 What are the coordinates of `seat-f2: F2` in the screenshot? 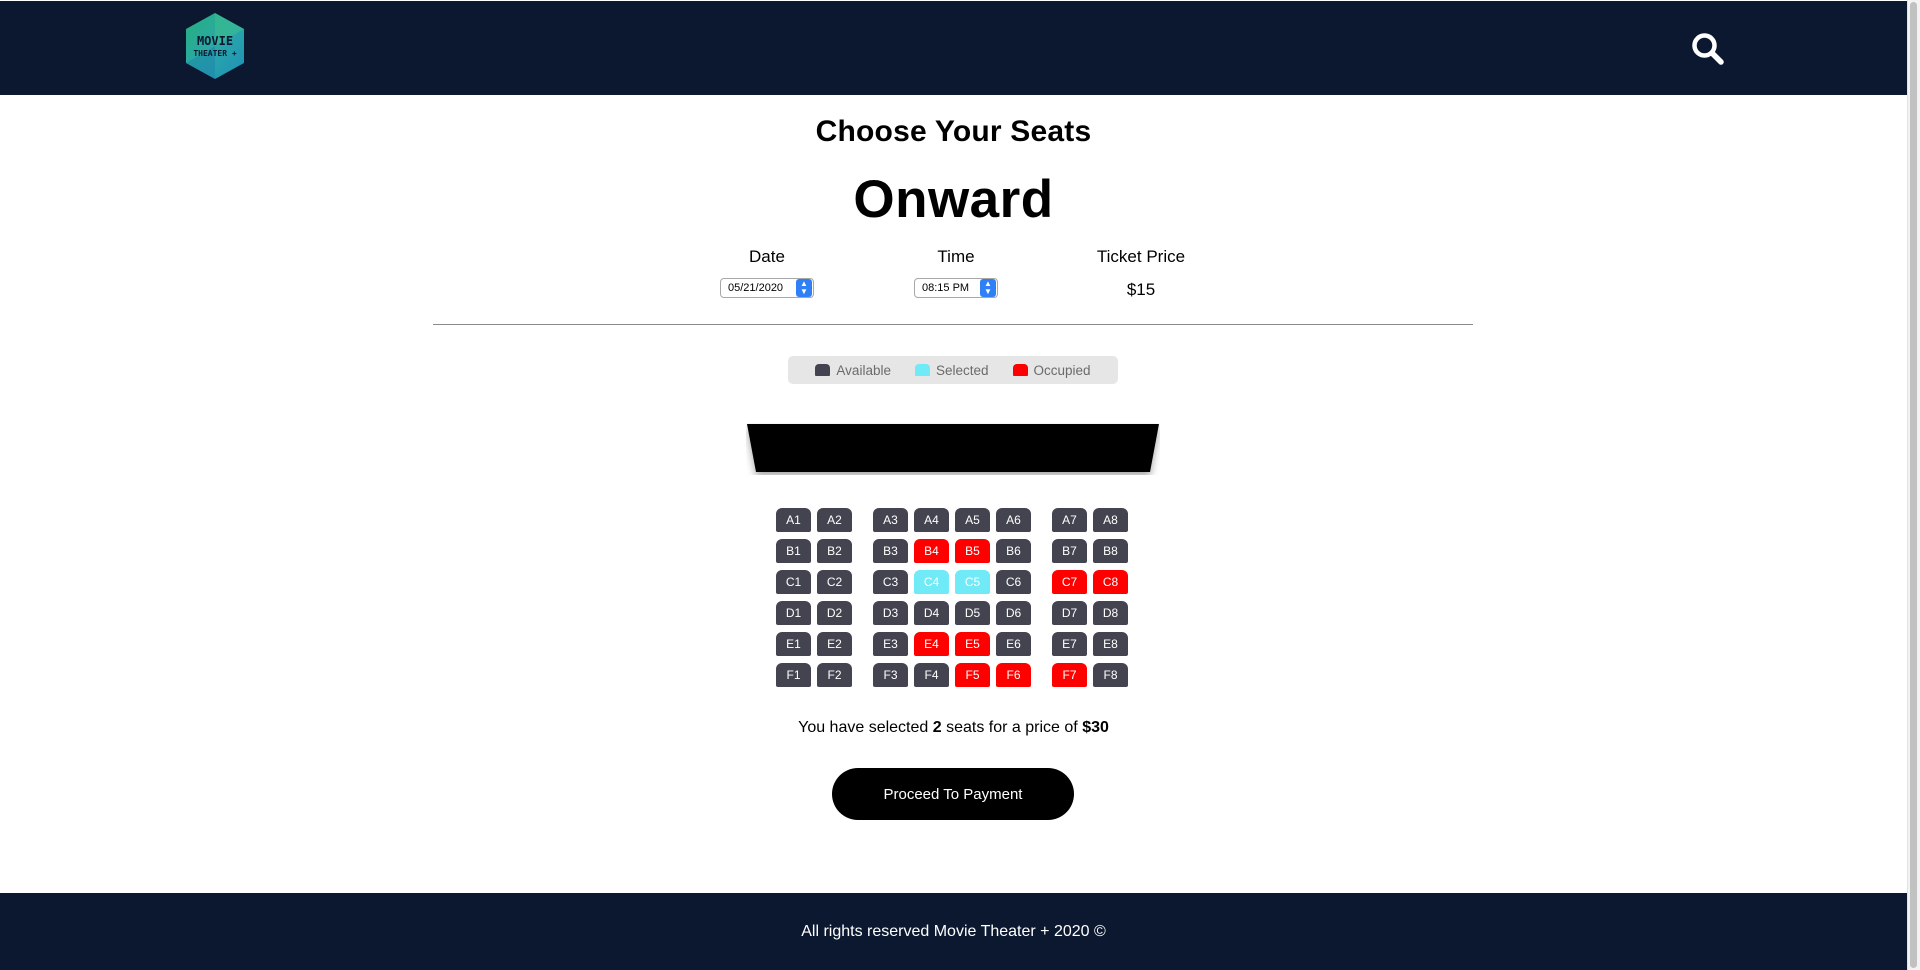 It's located at (834, 675).